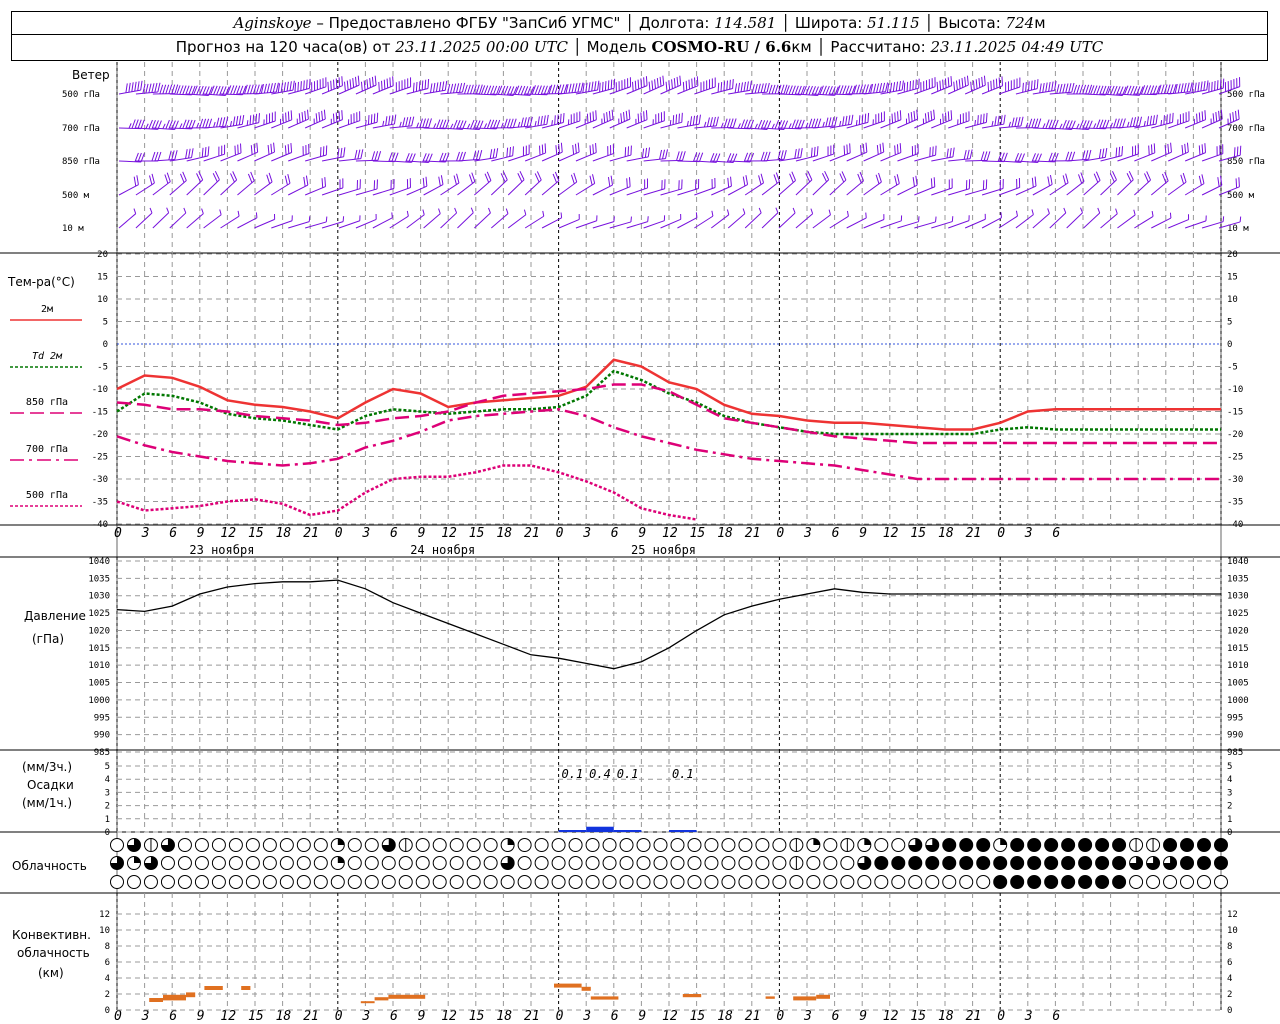 This screenshot has height=1024, width=1280. What do you see at coordinates (107, 995) in the screenshot?
I see `conv-tick-left: 2` at bounding box center [107, 995].